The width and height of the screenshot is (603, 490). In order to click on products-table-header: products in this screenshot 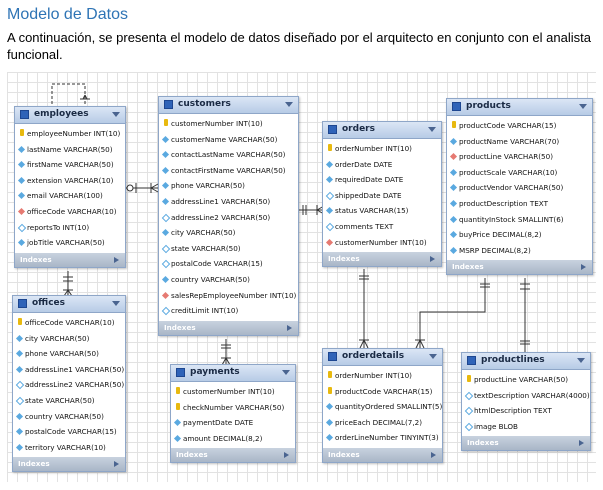, I will do `click(519, 107)`.